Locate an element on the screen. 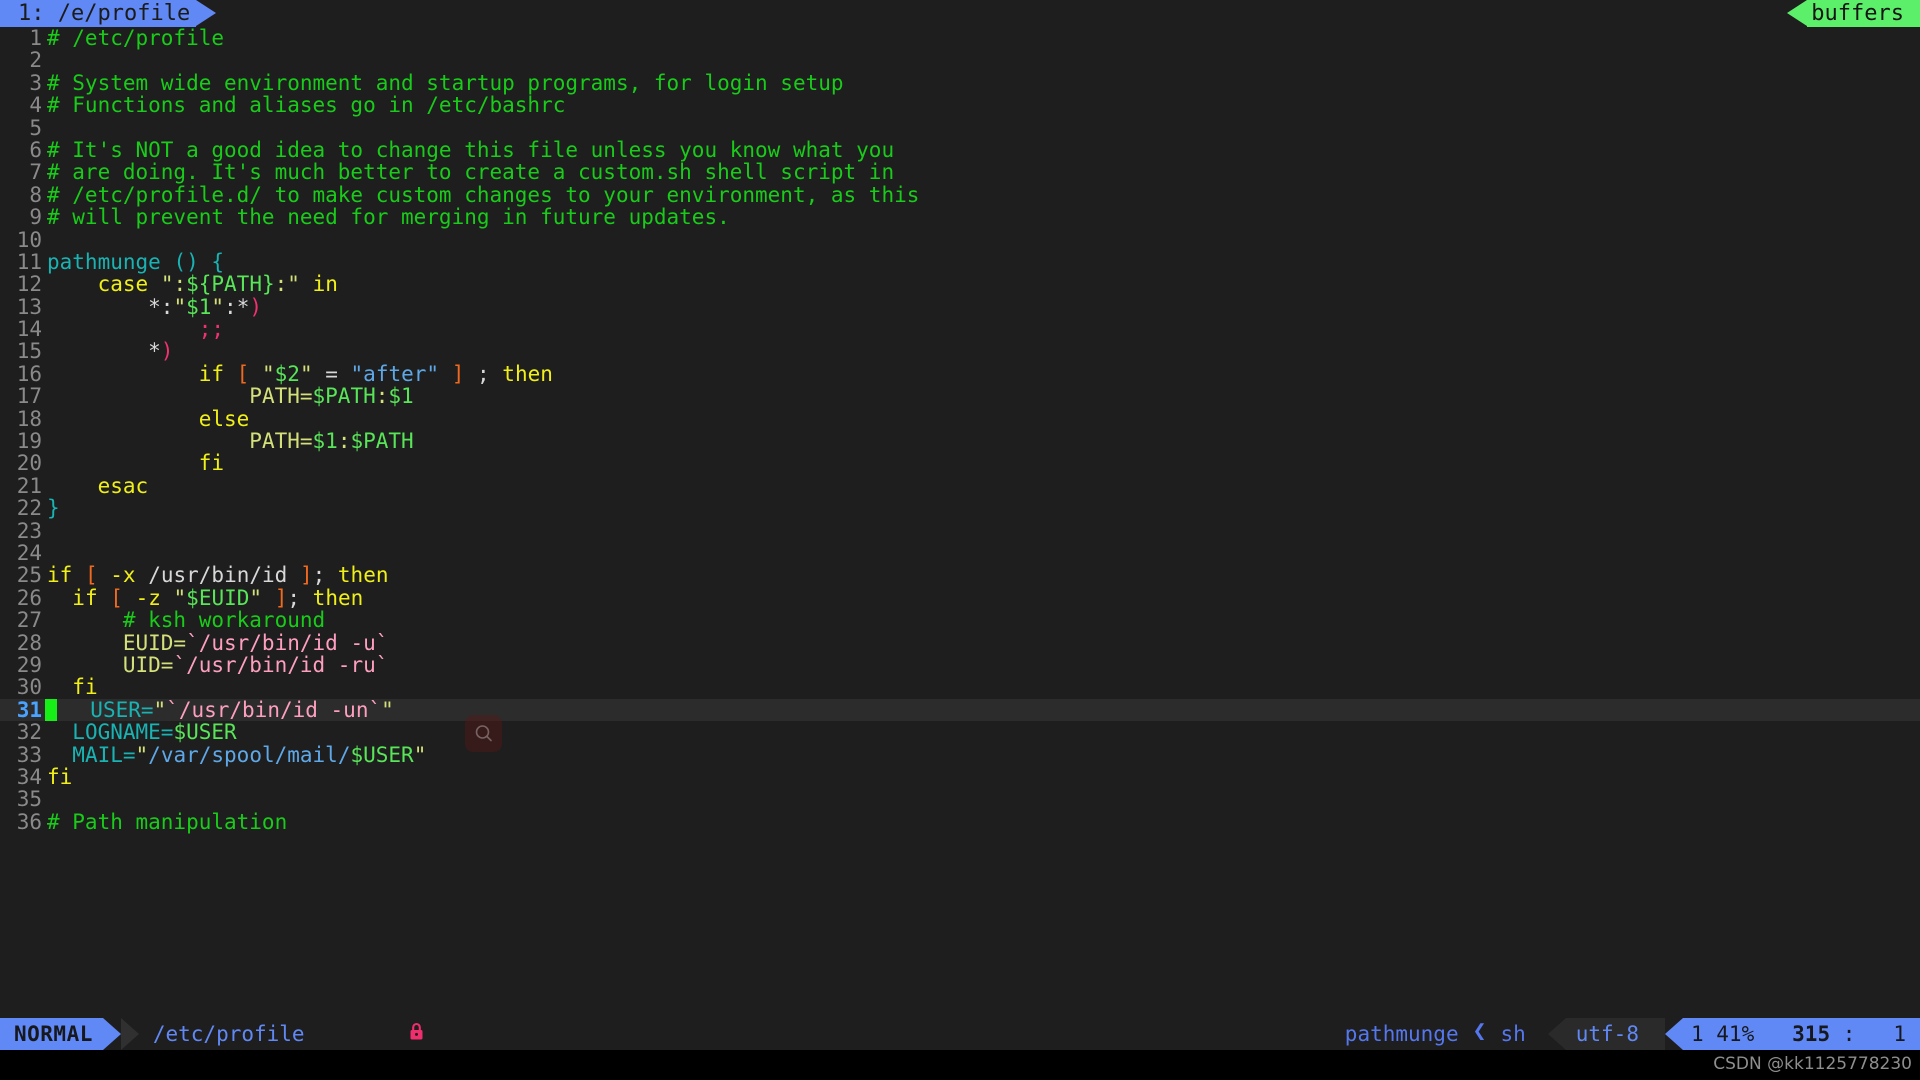  code-line: 2 is located at coordinates (960, 60).